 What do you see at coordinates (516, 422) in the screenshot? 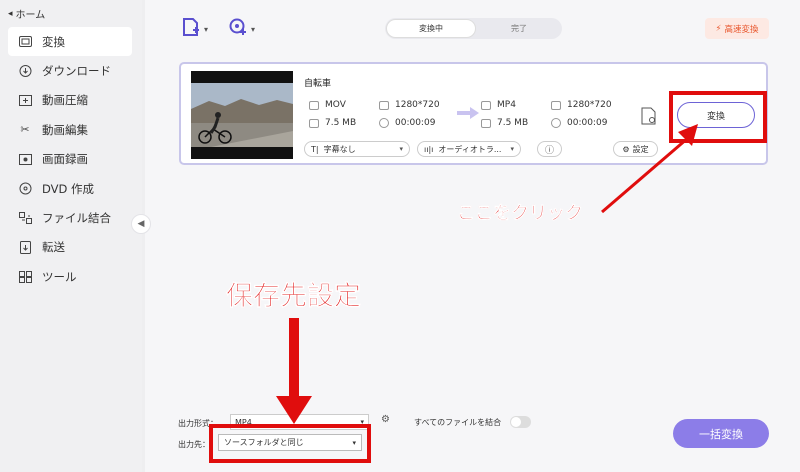
I see `toggle-knob` at bounding box center [516, 422].